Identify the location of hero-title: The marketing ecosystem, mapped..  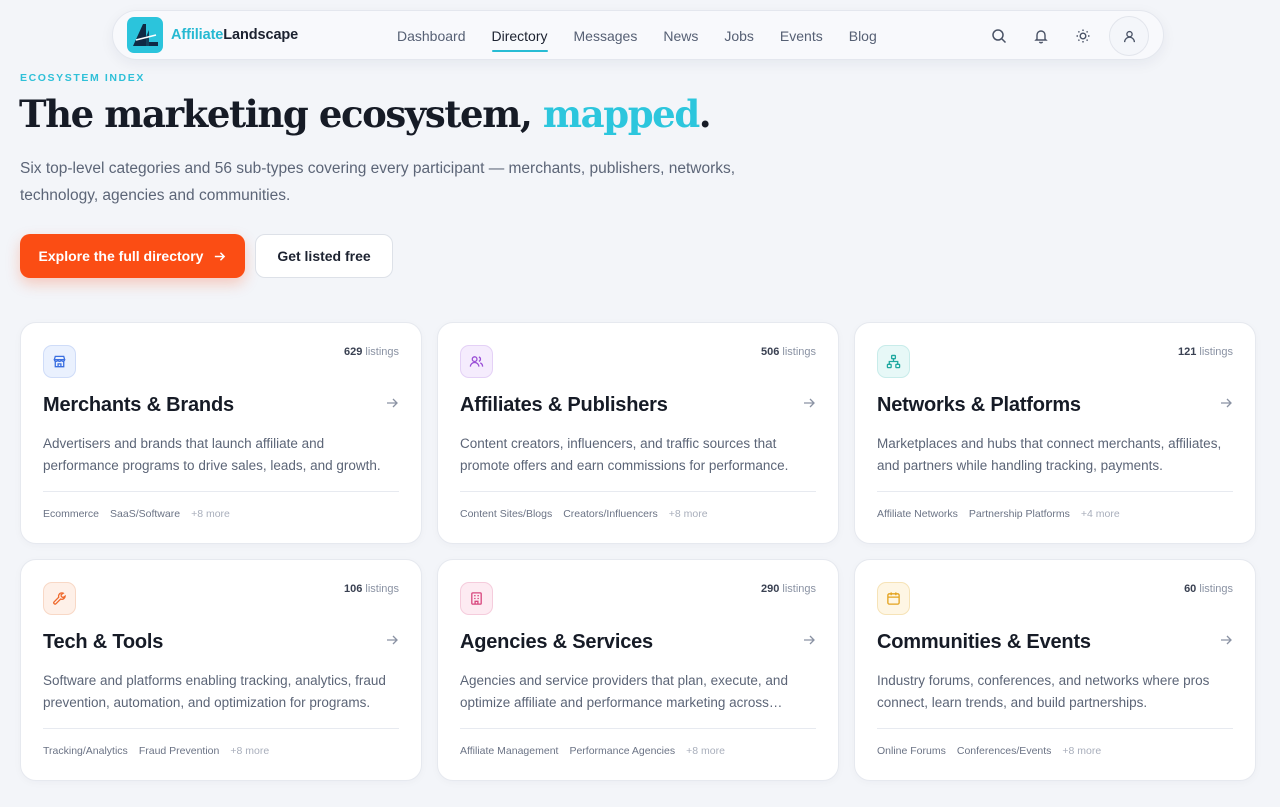
(365, 114).